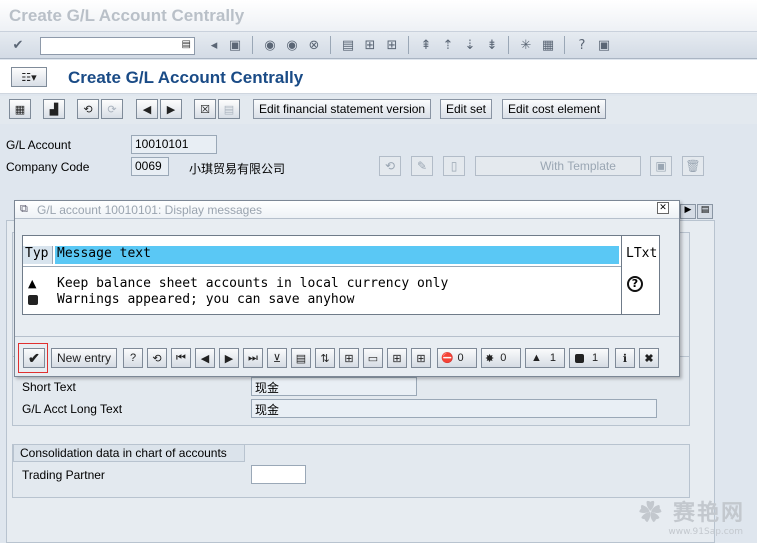 Image resolution: width=757 pixels, height=543 pixels. What do you see at coordinates (649, 358) in the screenshot?
I see `close-icon: ✖` at bounding box center [649, 358].